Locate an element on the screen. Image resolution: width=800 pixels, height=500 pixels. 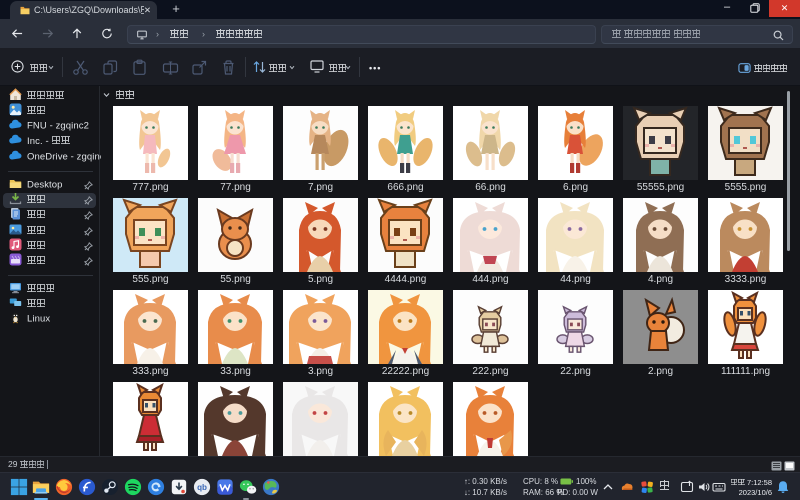
svg-text: qb is located at coordinates (202, 487).